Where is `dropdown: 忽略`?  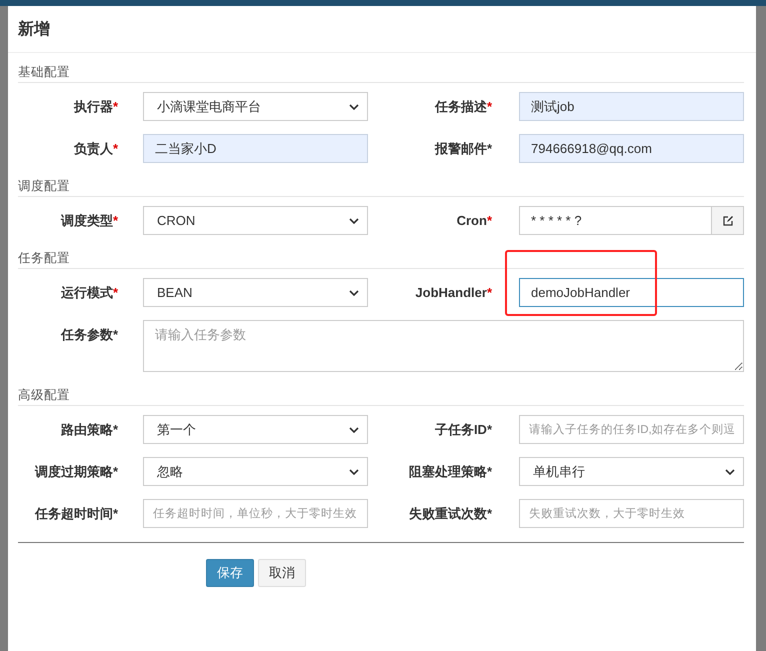
dropdown: 忽略 is located at coordinates (255, 471).